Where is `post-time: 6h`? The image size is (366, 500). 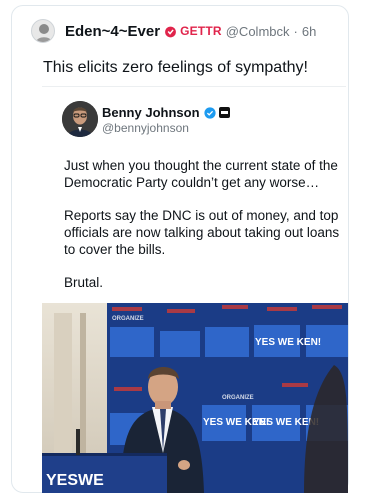
post-time: 6h is located at coordinates (309, 31).